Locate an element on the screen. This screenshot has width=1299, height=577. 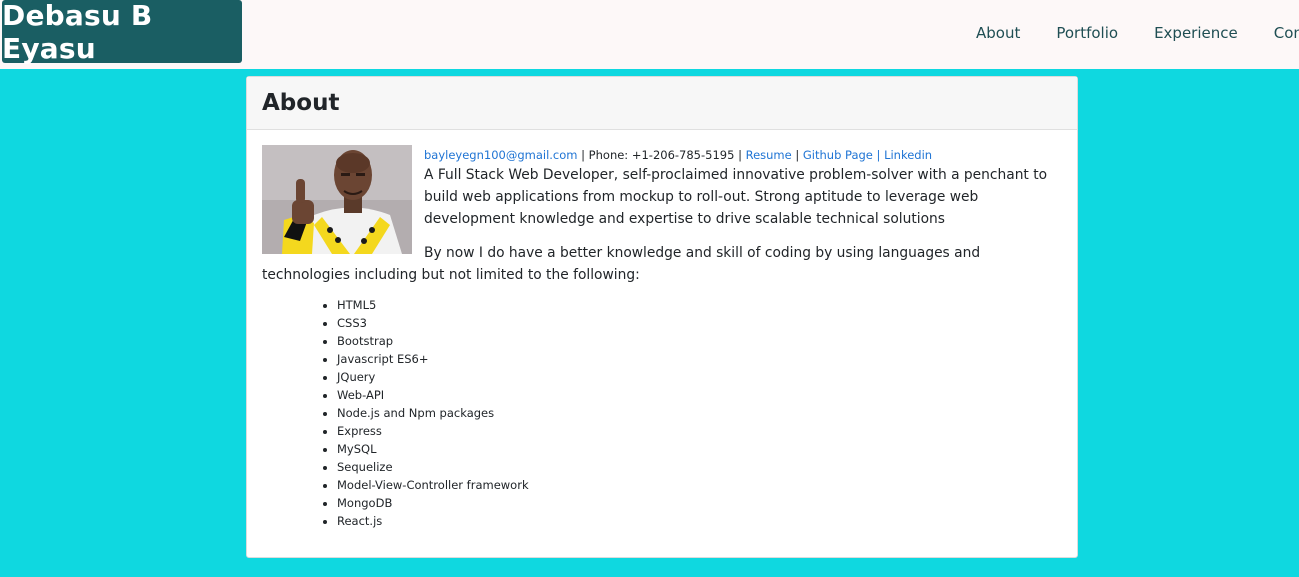
nav-link-contact: Contact is located at coordinates (1277, 33).